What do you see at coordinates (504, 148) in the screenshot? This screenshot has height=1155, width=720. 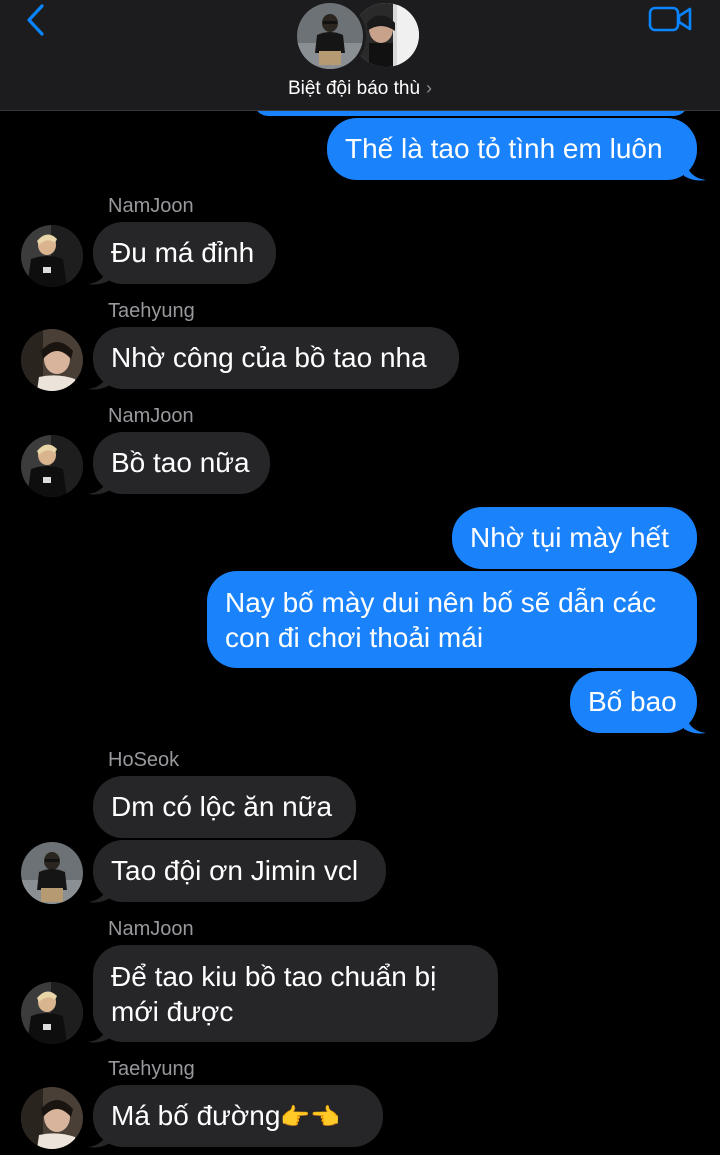 I see `message-text: Thế là tao tỏ tình em luôn` at bounding box center [504, 148].